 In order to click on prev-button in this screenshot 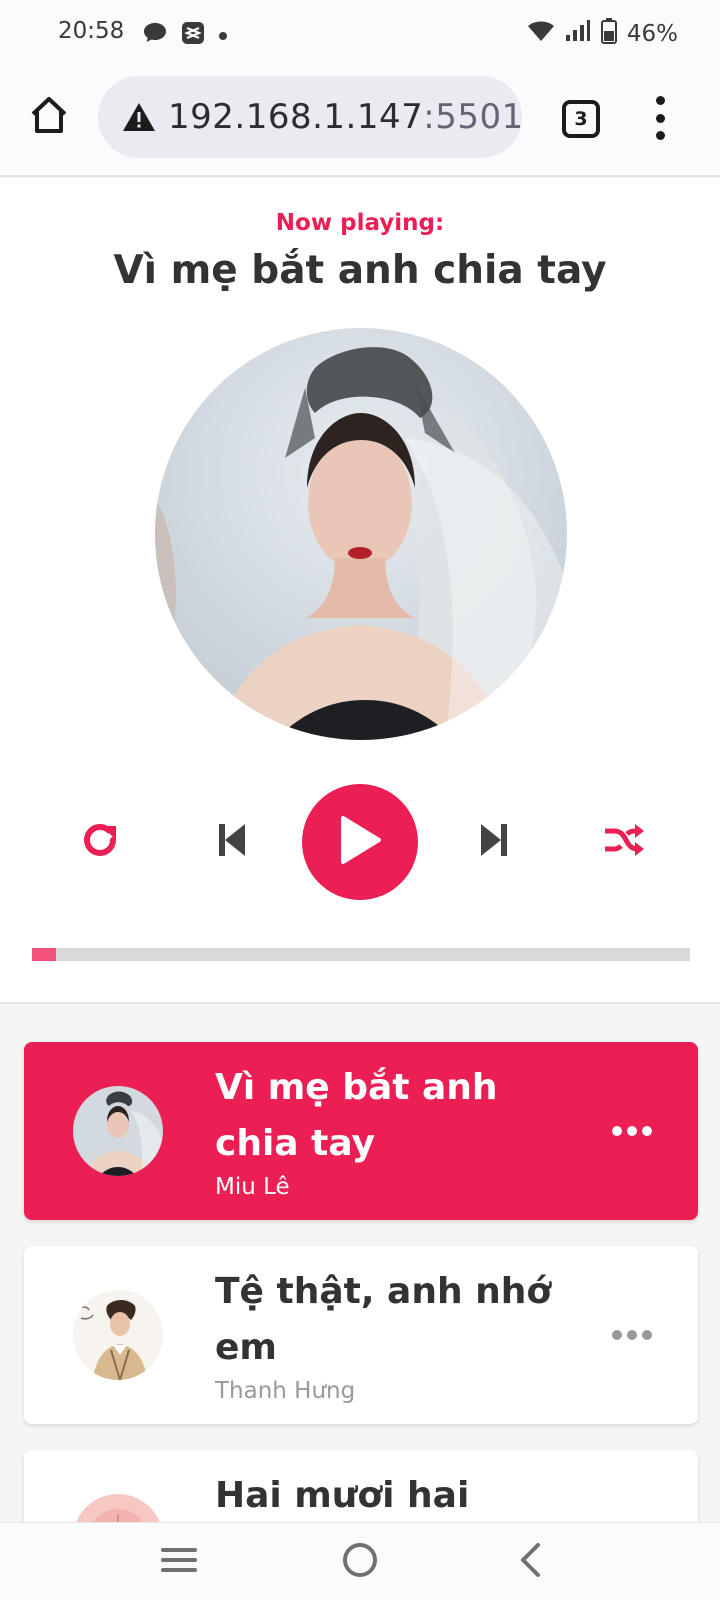, I will do `click(232, 842)`.